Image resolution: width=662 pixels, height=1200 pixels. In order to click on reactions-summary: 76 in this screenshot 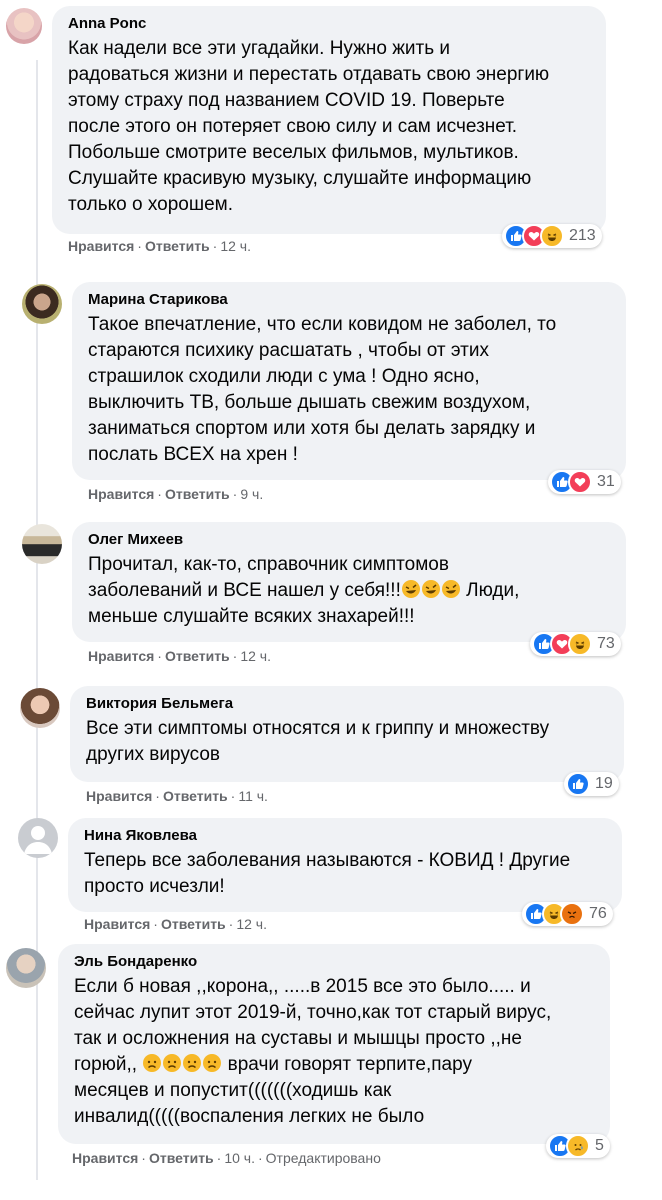, I will do `click(567, 914)`.